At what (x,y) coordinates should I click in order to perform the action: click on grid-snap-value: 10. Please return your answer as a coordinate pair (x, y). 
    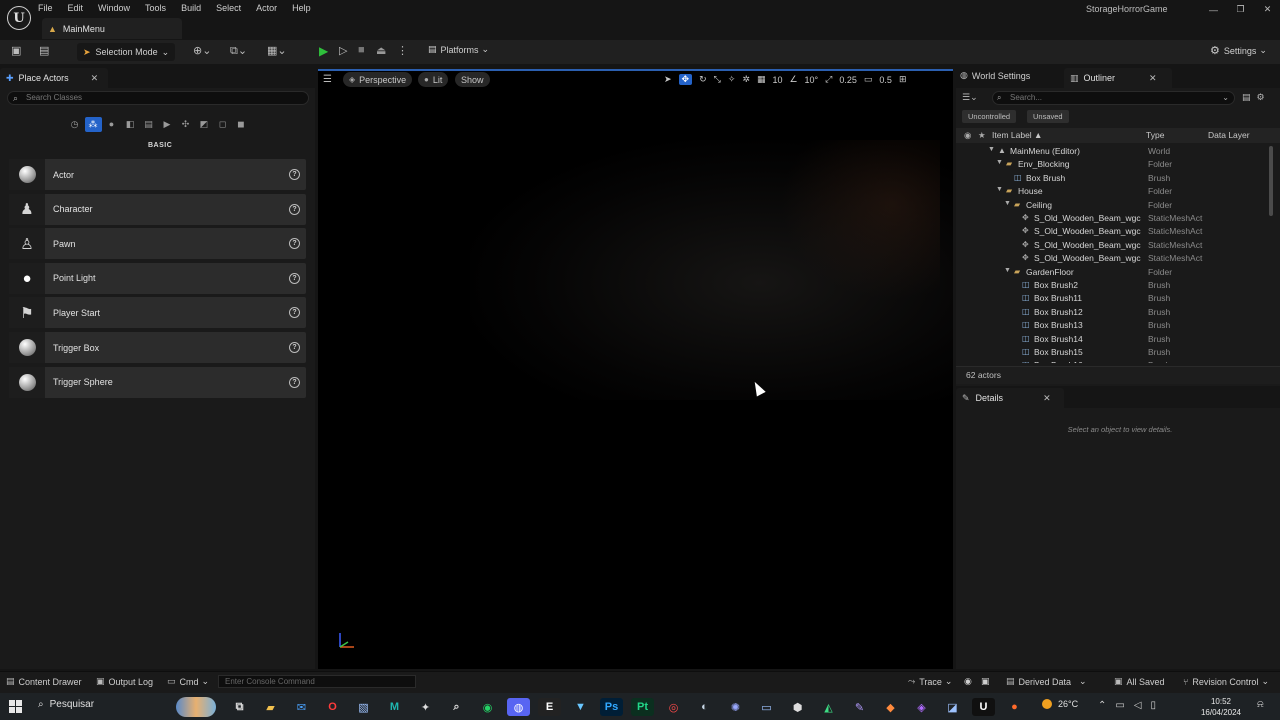
    Looking at the image, I should click on (777, 80).